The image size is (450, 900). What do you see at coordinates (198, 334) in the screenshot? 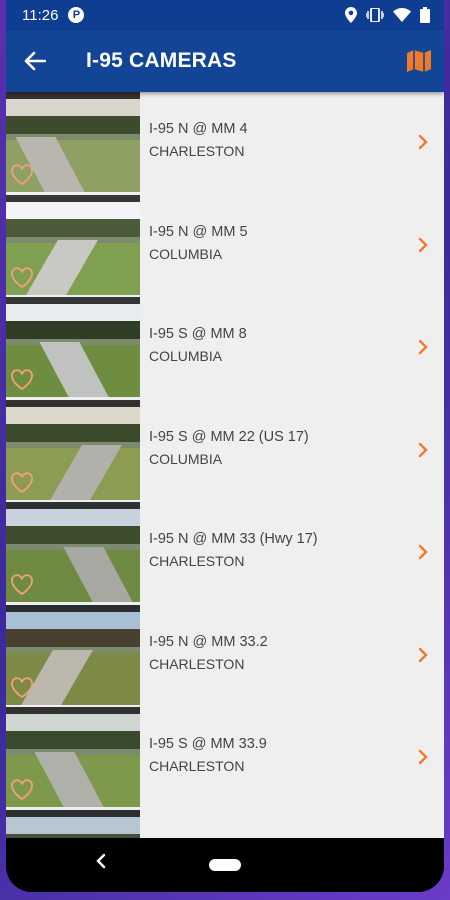
I see `camera-name: I-95 S @ MM 8` at bounding box center [198, 334].